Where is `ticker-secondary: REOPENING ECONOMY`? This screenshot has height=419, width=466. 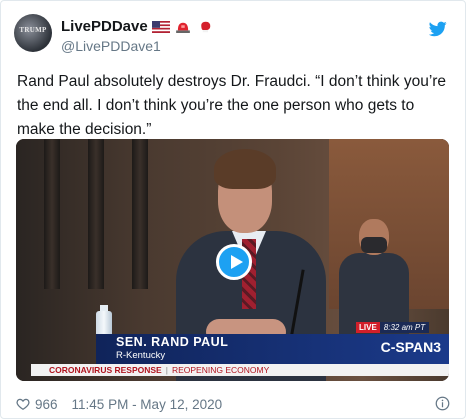 ticker-secondary: REOPENING ECONOMY is located at coordinates (220, 370).